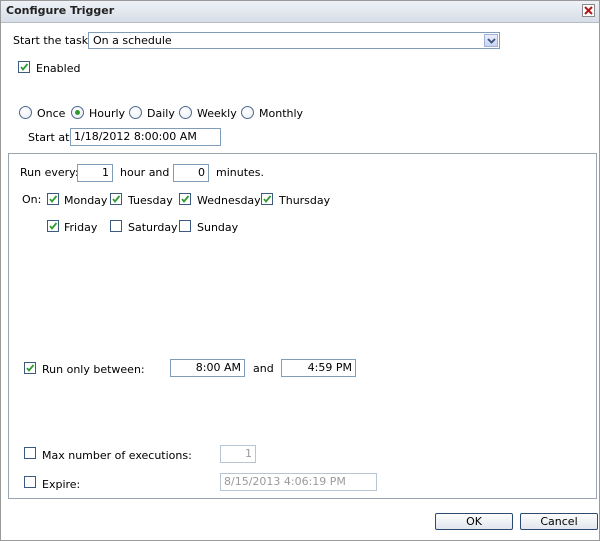 This screenshot has width=600, height=541. I want to click on close-button, so click(588, 10).